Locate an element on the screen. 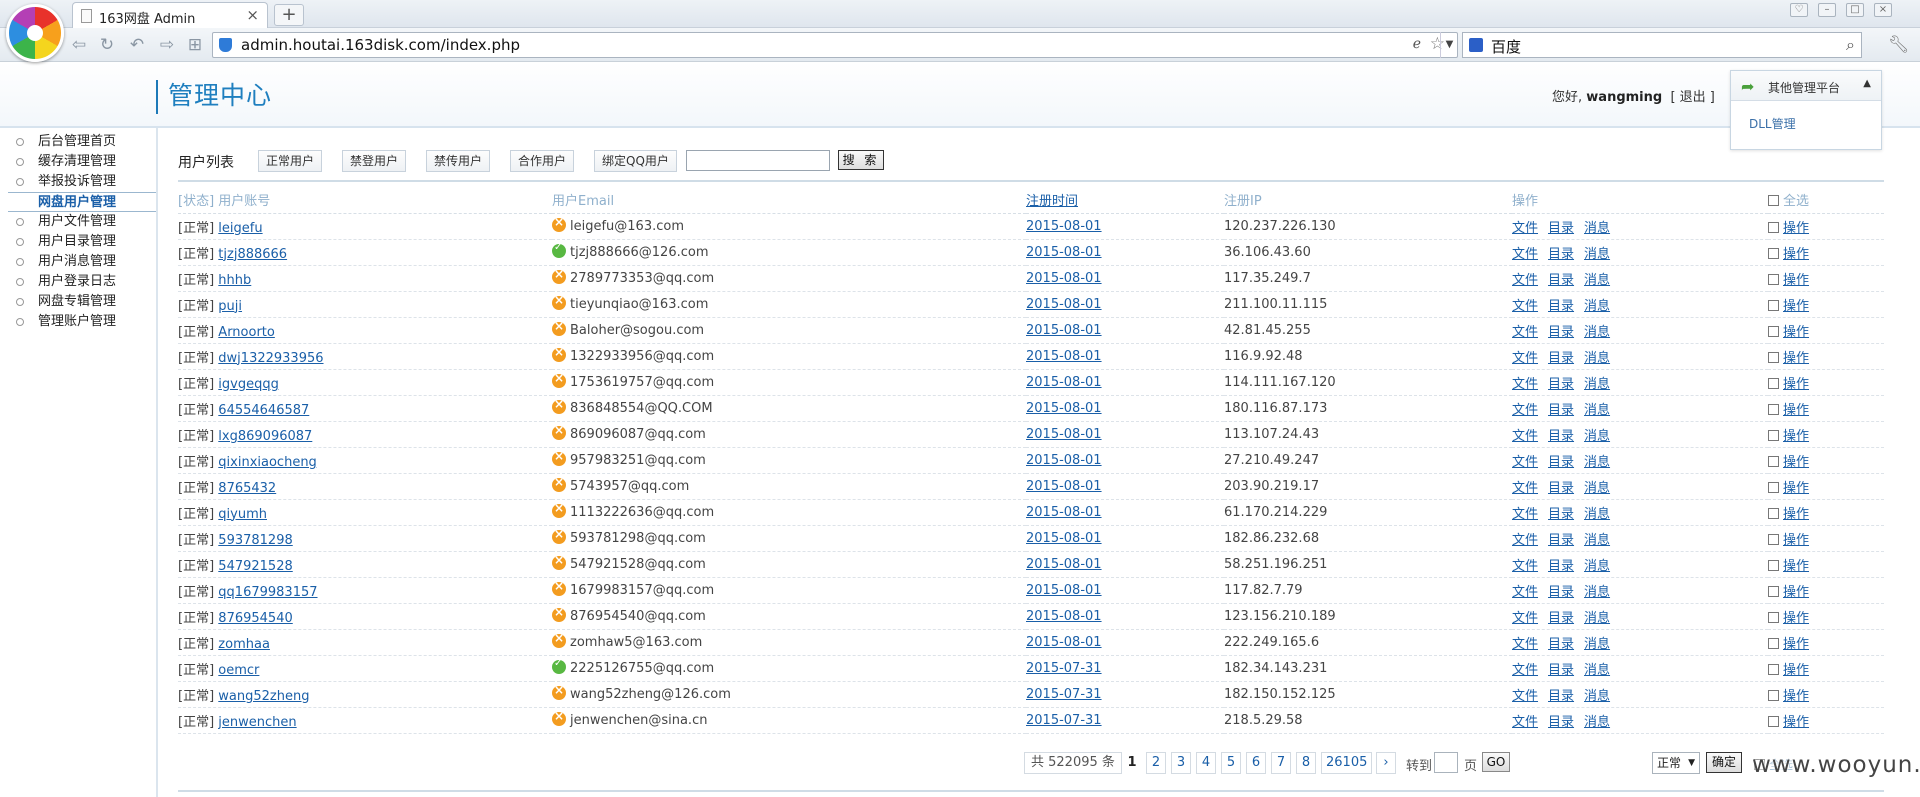 Image resolution: width=1920 pixels, height=797 pixels. account-link: qq1679983157 is located at coordinates (267, 592).